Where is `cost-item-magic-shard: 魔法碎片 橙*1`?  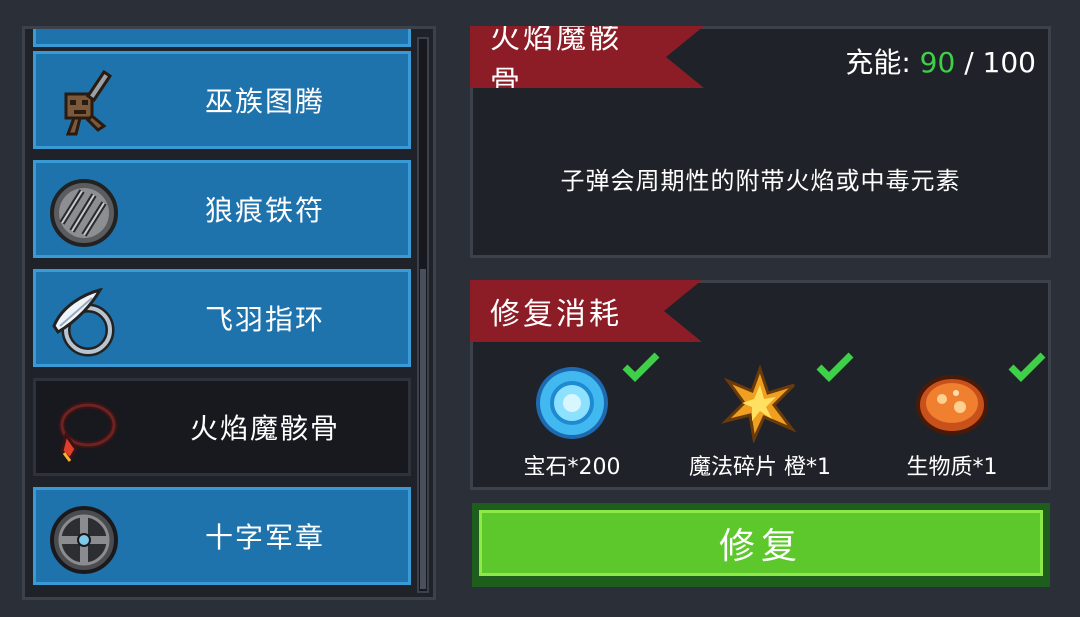 cost-item-magic-shard: 魔法碎片 橙*1 is located at coordinates (760, 417).